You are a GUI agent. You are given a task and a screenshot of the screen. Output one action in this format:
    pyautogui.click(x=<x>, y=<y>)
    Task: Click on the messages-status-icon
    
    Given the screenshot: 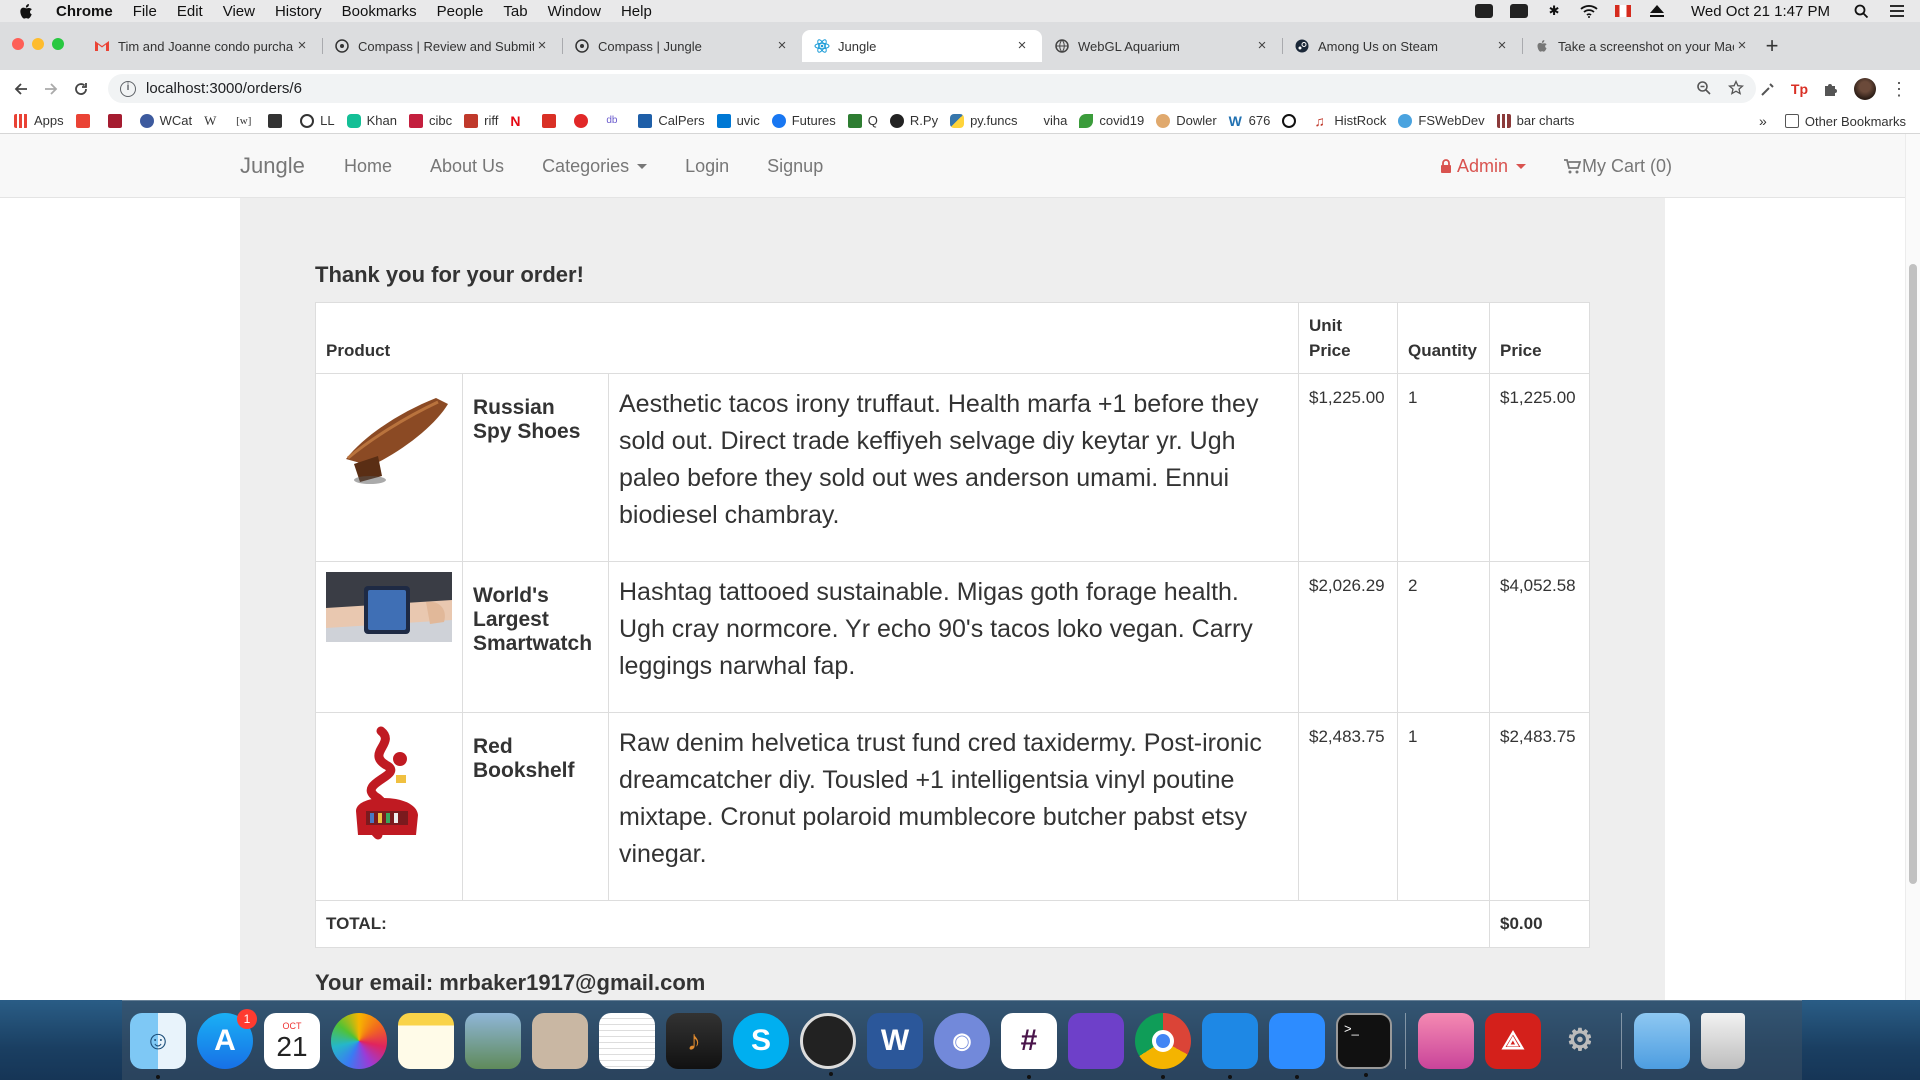 What is the action you would take?
    pyautogui.click(x=1519, y=11)
    